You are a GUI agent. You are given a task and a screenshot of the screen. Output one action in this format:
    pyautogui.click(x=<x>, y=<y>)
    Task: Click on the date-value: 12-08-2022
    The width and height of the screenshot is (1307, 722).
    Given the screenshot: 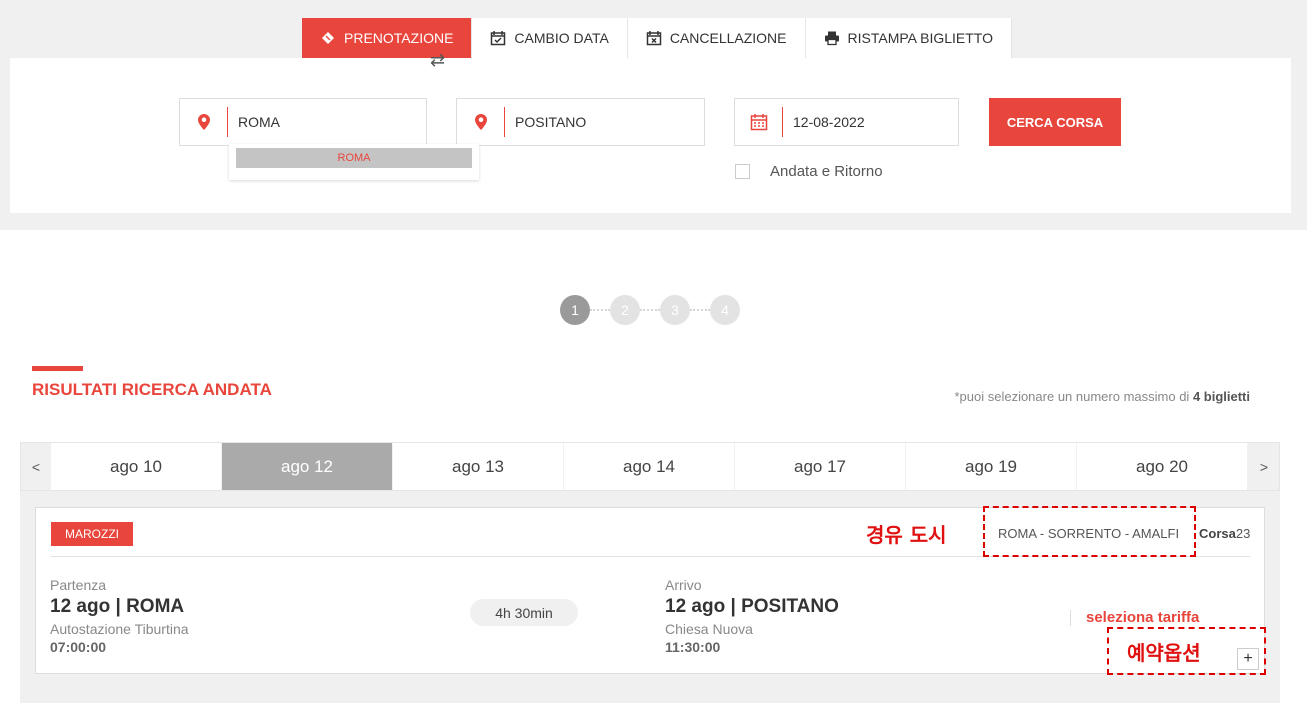 What is the action you would take?
    pyautogui.click(x=829, y=122)
    